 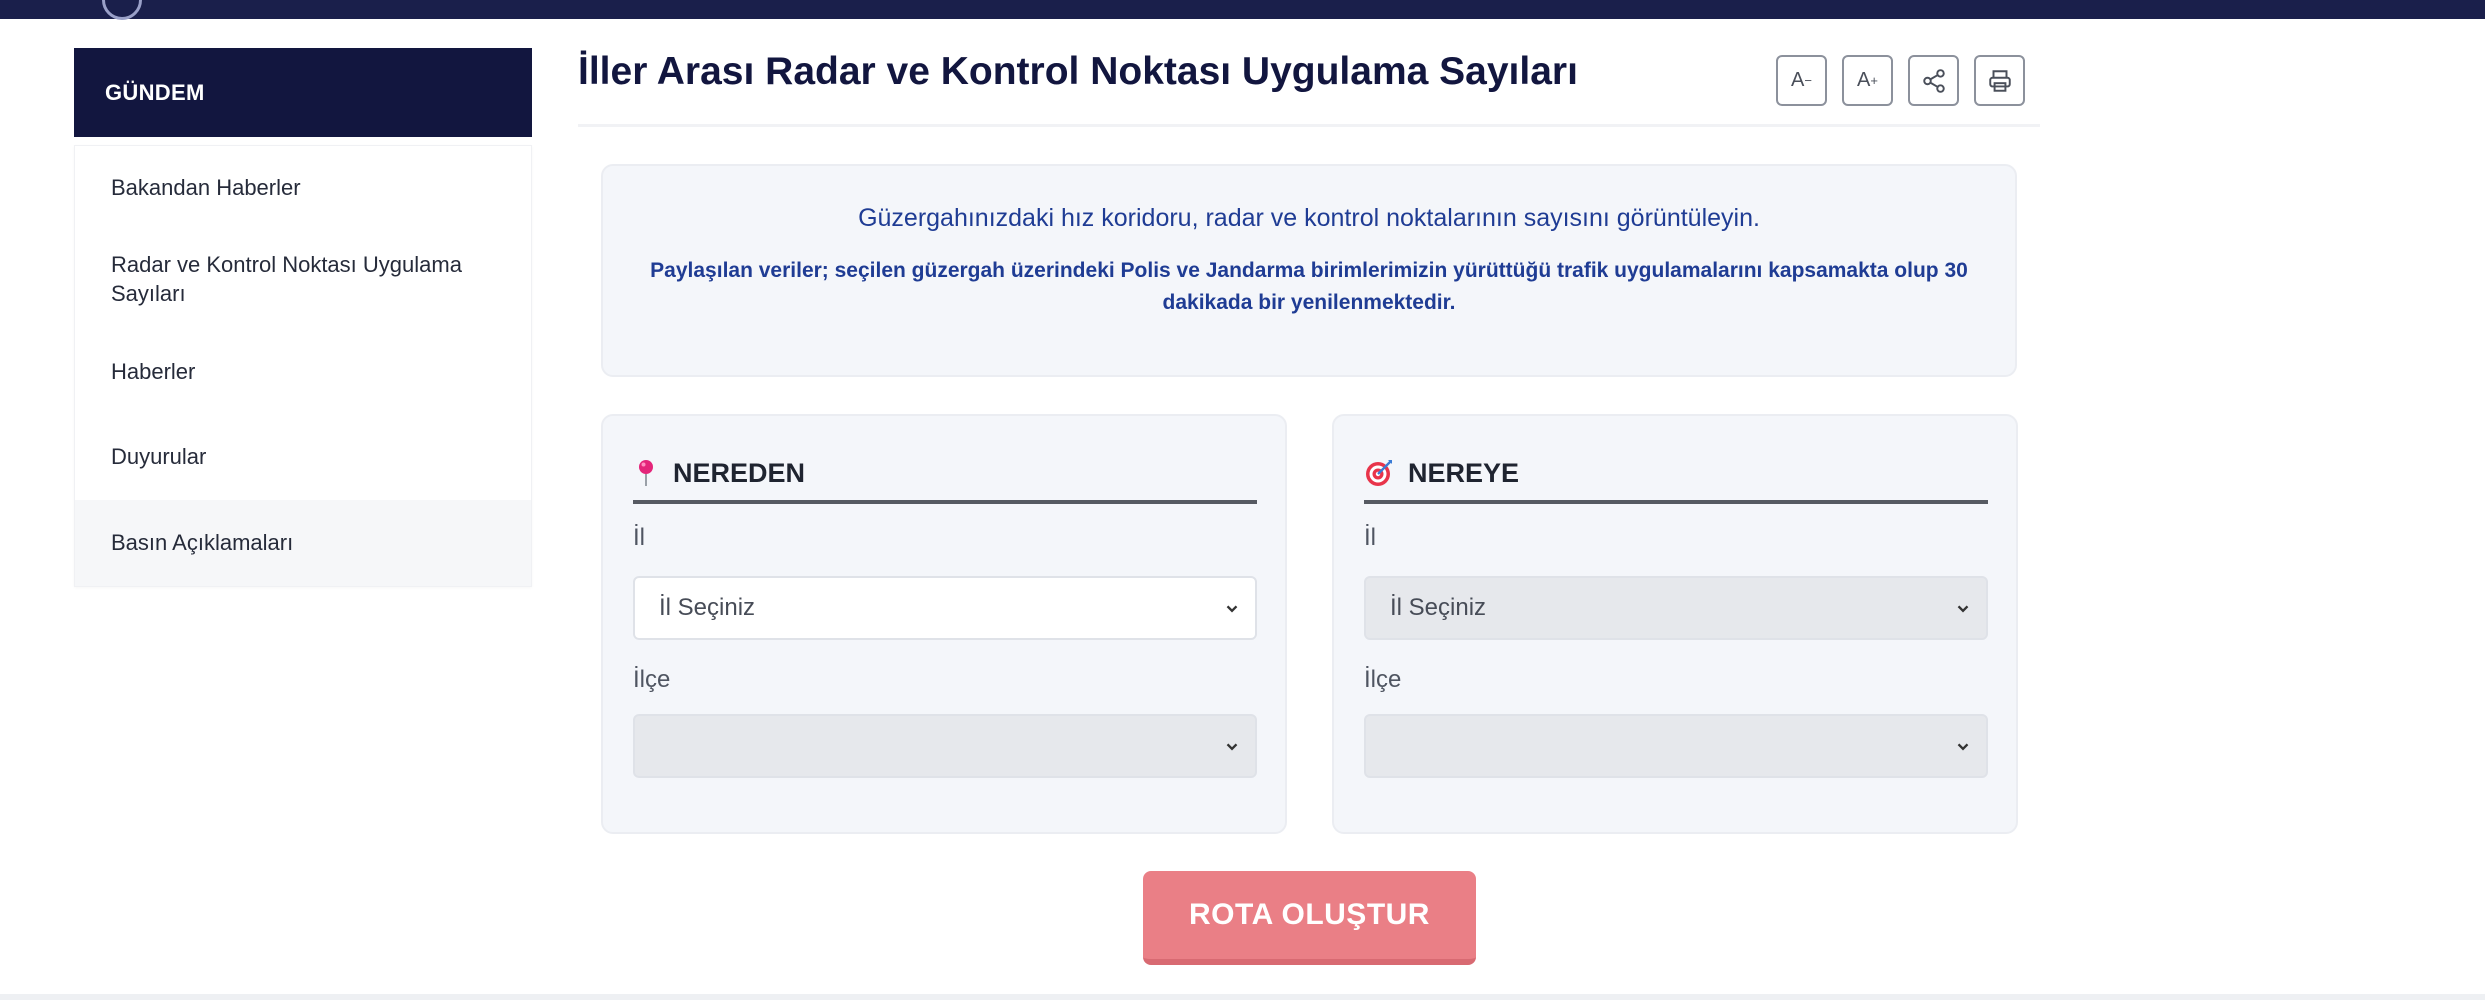 What do you see at coordinates (1676, 746) in the screenshot?
I see `to-ilce-select` at bounding box center [1676, 746].